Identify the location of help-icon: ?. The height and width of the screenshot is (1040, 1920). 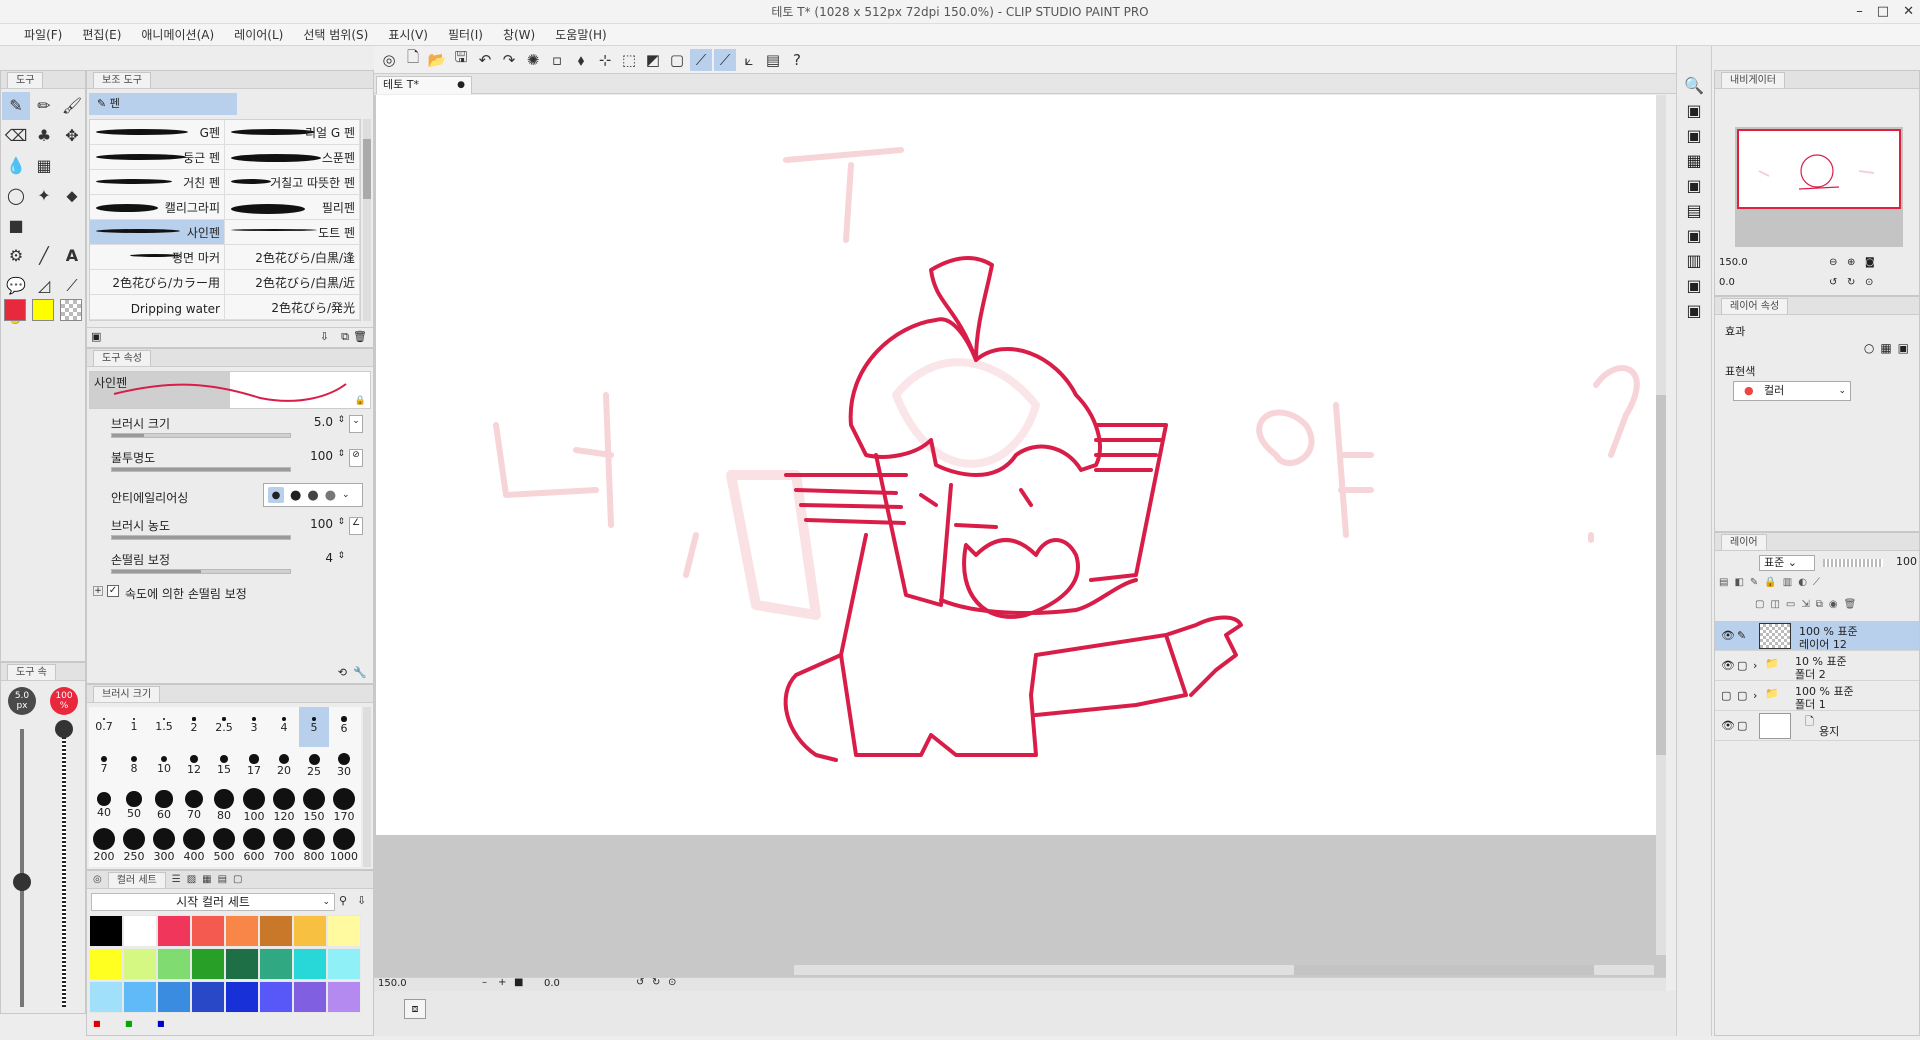
(797, 60).